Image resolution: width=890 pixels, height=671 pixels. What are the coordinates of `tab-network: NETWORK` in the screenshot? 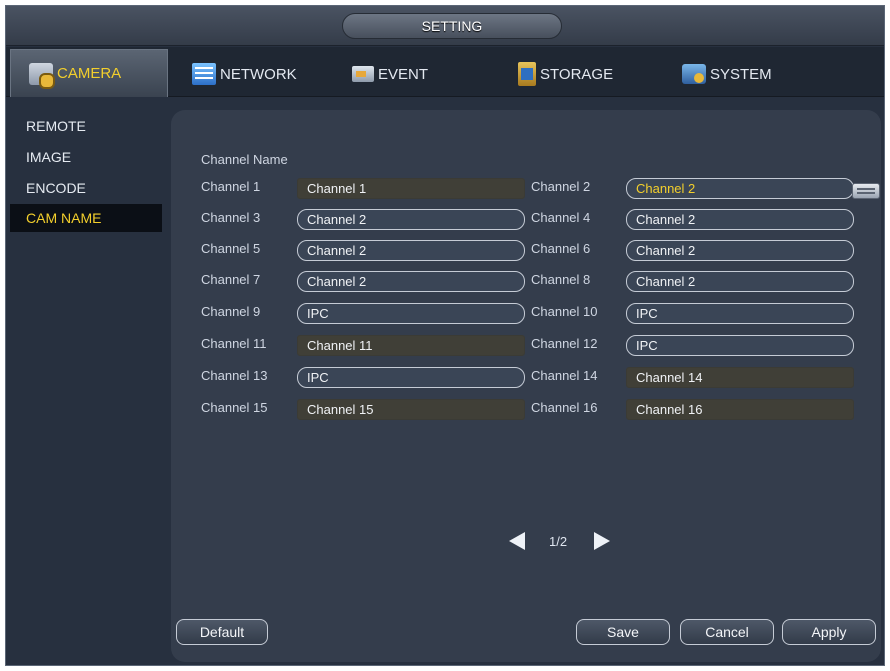 It's located at (244, 74).